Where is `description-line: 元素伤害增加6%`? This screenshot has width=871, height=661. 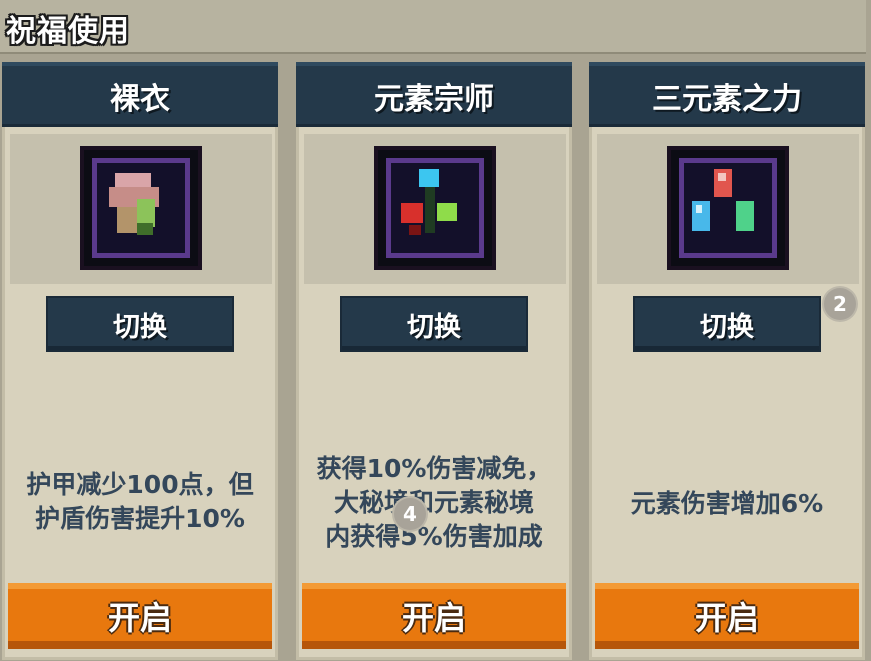 description-line: 元素伤害增加6% is located at coordinates (727, 503).